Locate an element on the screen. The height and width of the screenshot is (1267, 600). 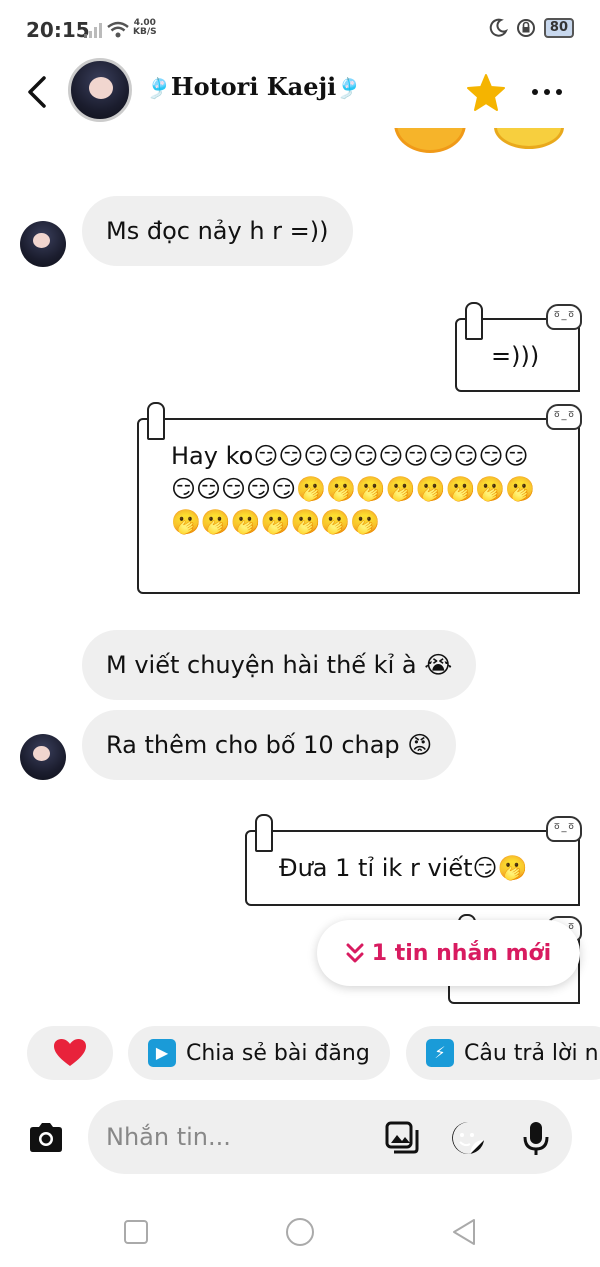
microphone-icon is located at coordinates (536, 1138).